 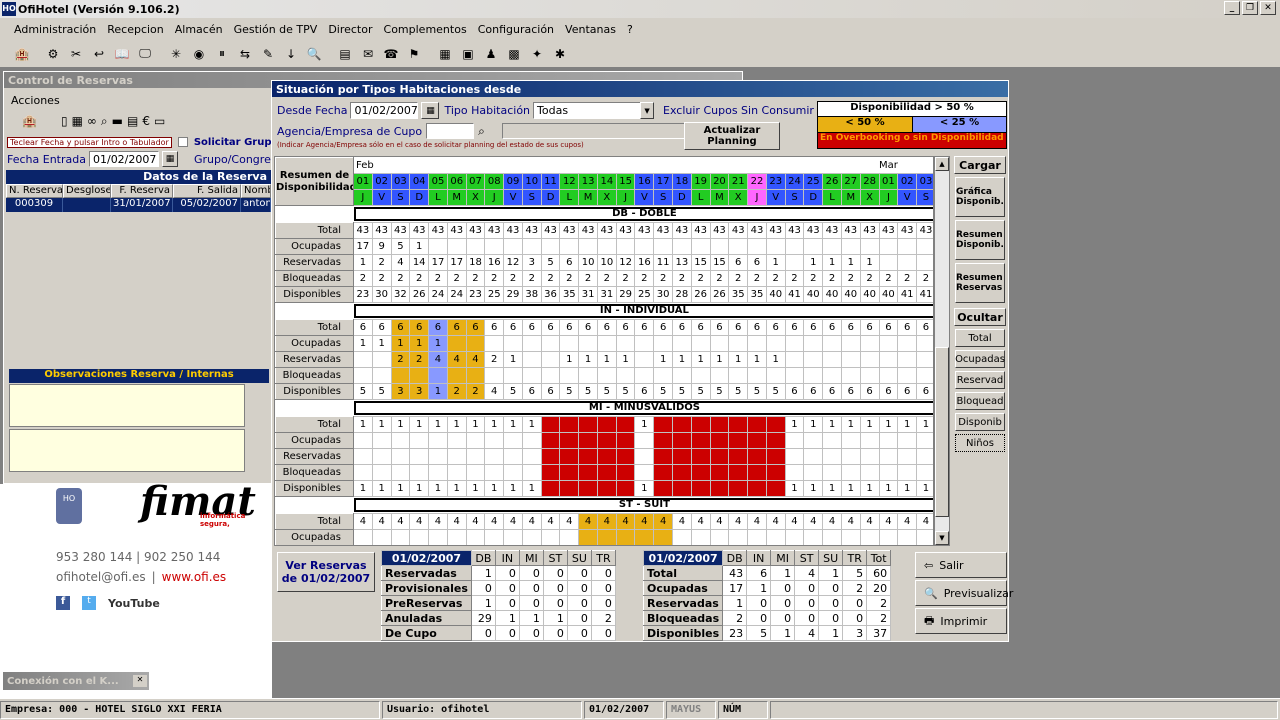 I want to click on table-row: 000309 31/01/2007 05/02/2007 anton, so click(x=138, y=205).